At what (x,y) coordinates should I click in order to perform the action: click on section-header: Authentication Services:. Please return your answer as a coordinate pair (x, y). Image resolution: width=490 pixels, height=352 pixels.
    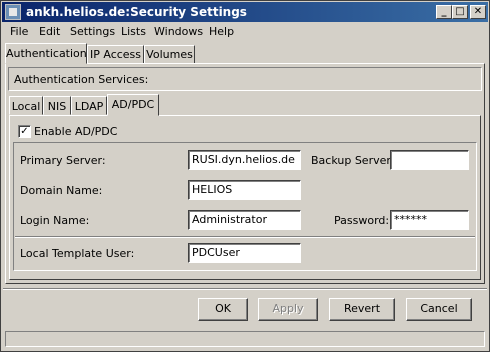
    Looking at the image, I should click on (245, 79).